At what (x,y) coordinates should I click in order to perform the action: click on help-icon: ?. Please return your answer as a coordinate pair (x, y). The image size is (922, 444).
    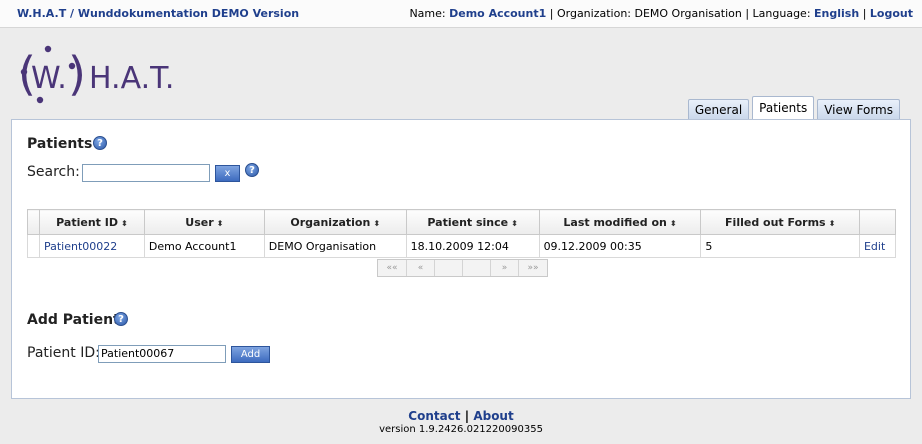
    Looking at the image, I should click on (100, 143).